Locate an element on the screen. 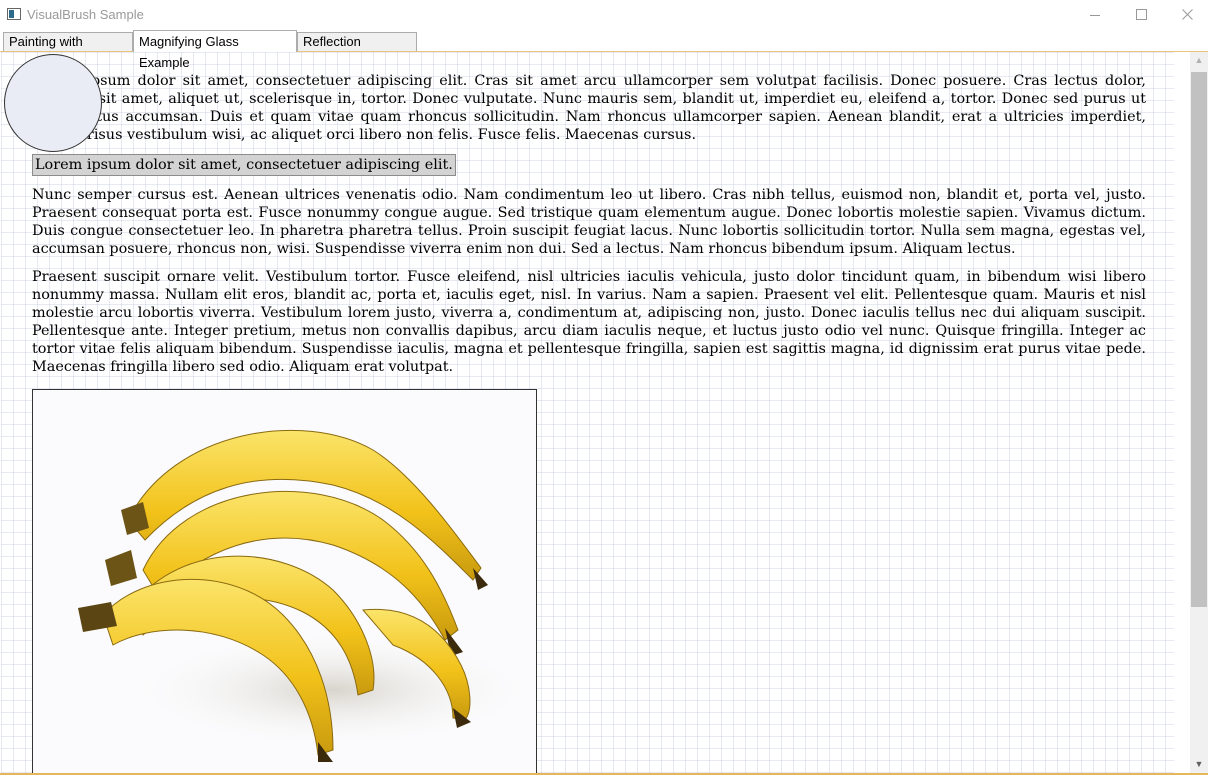 This screenshot has height=775, width=1208. close-icon is located at coordinates (1187, 14).